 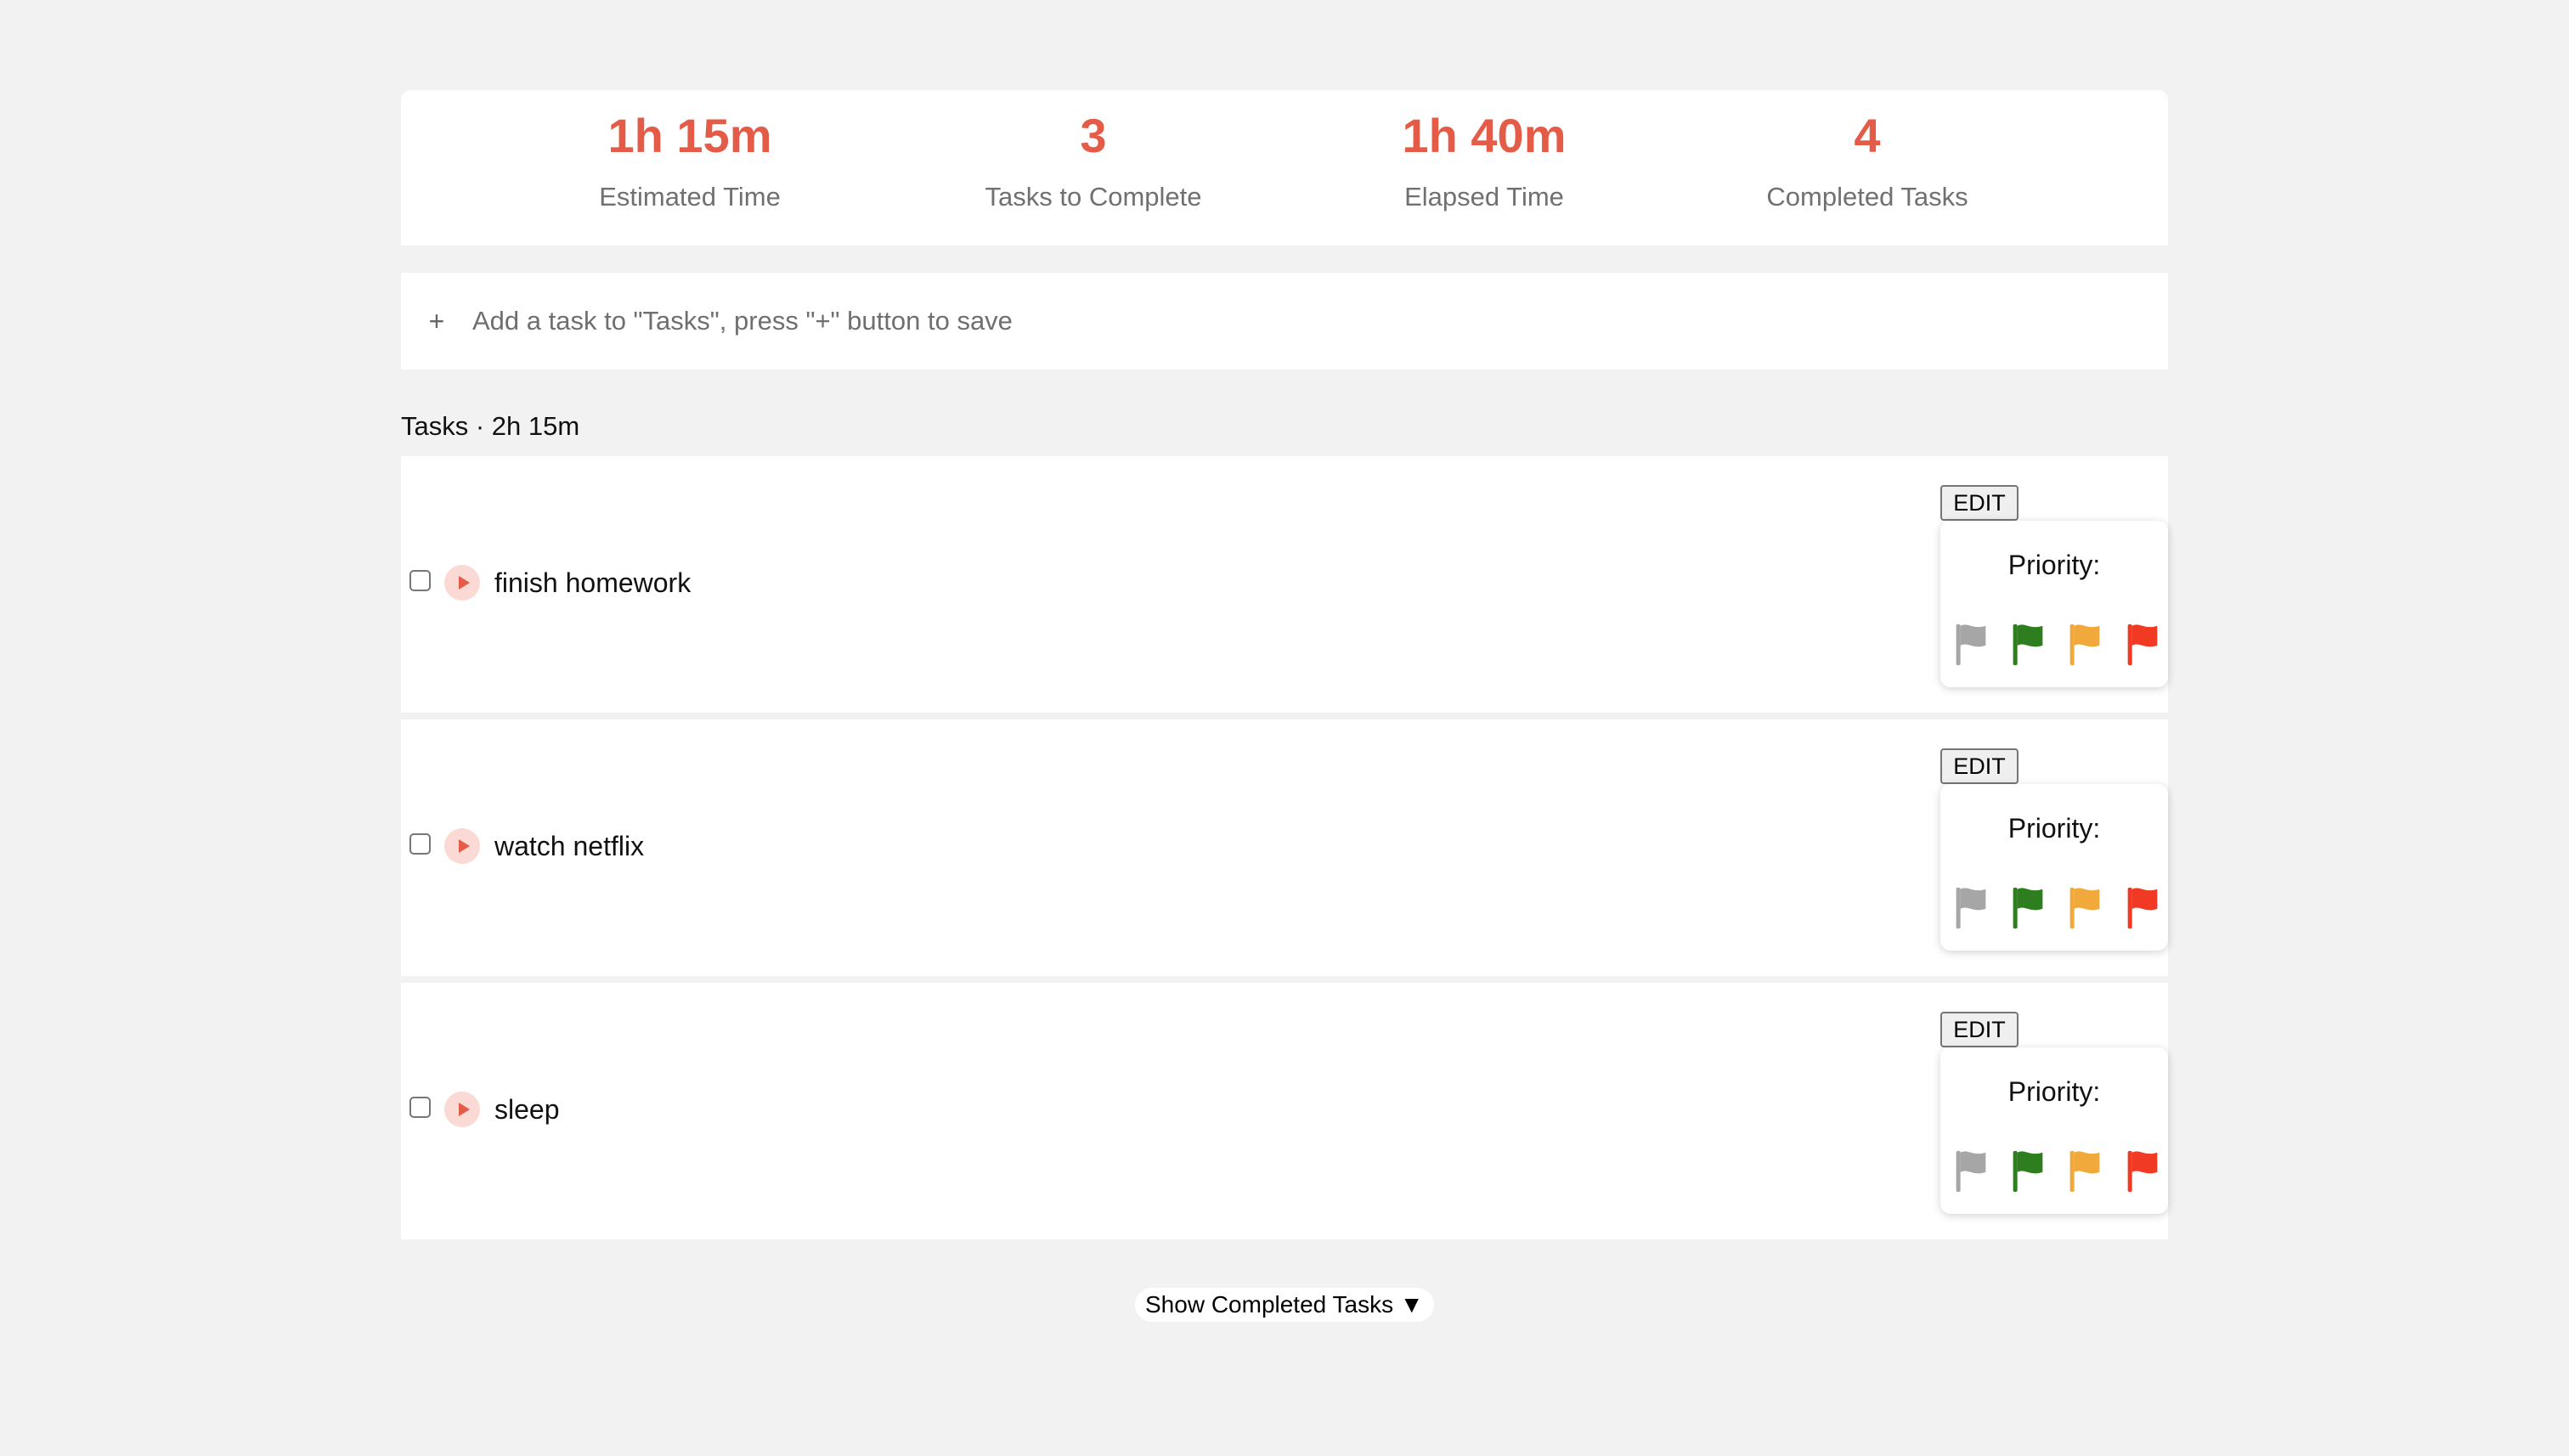 What do you see at coordinates (491, 426) in the screenshot?
I see `section-title: Tasks · 2h 15m` at bounding box center [491, 426].